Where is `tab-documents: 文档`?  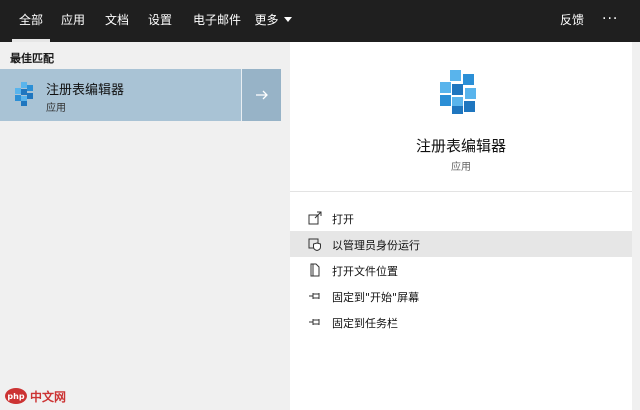
tab-documents: 文档 is located at coordinates (117, 21).